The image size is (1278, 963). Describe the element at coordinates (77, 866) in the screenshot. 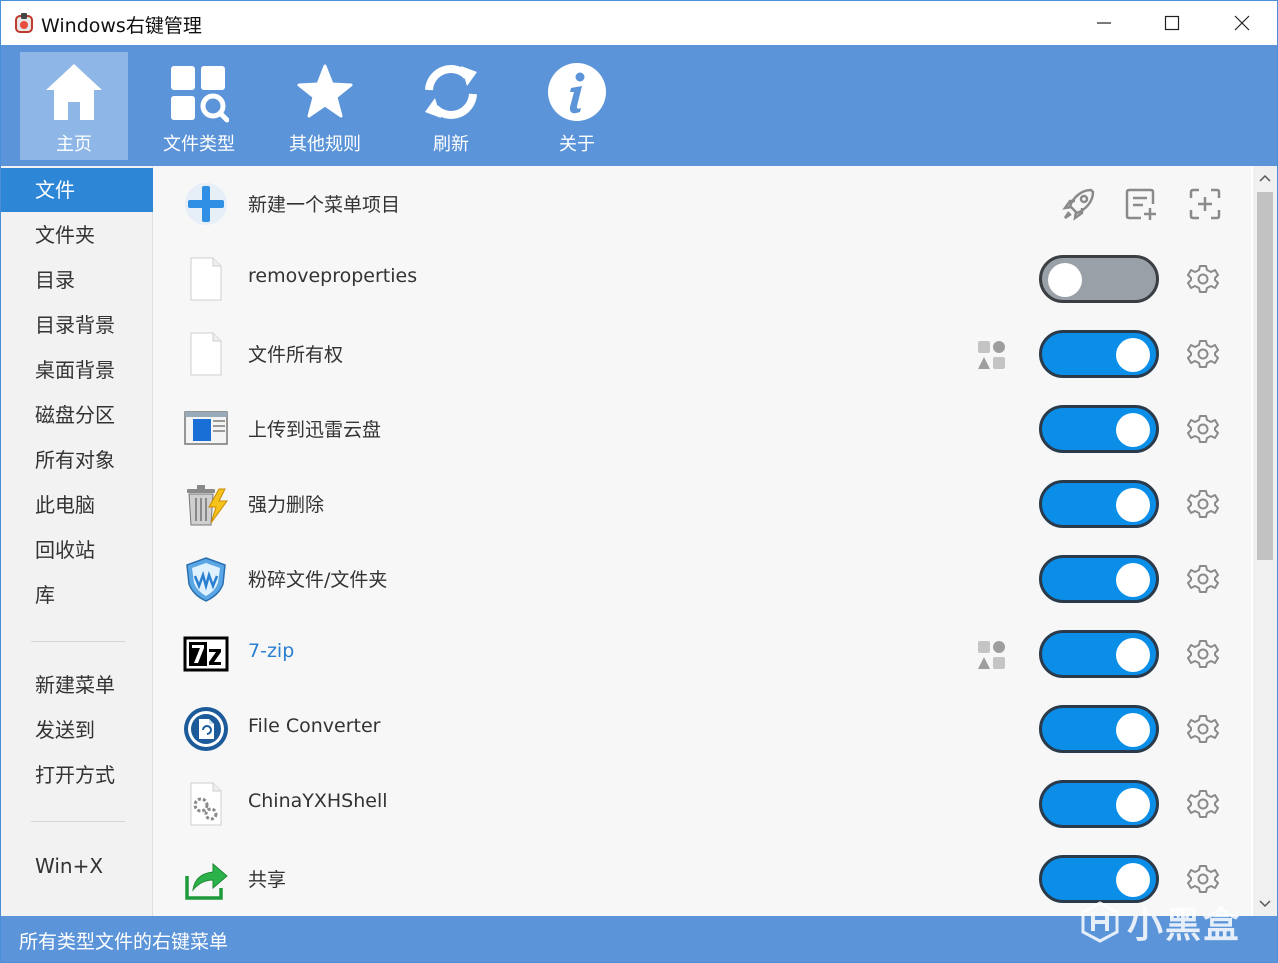

I see `sidebar-item-winx: Win+X` at that location.